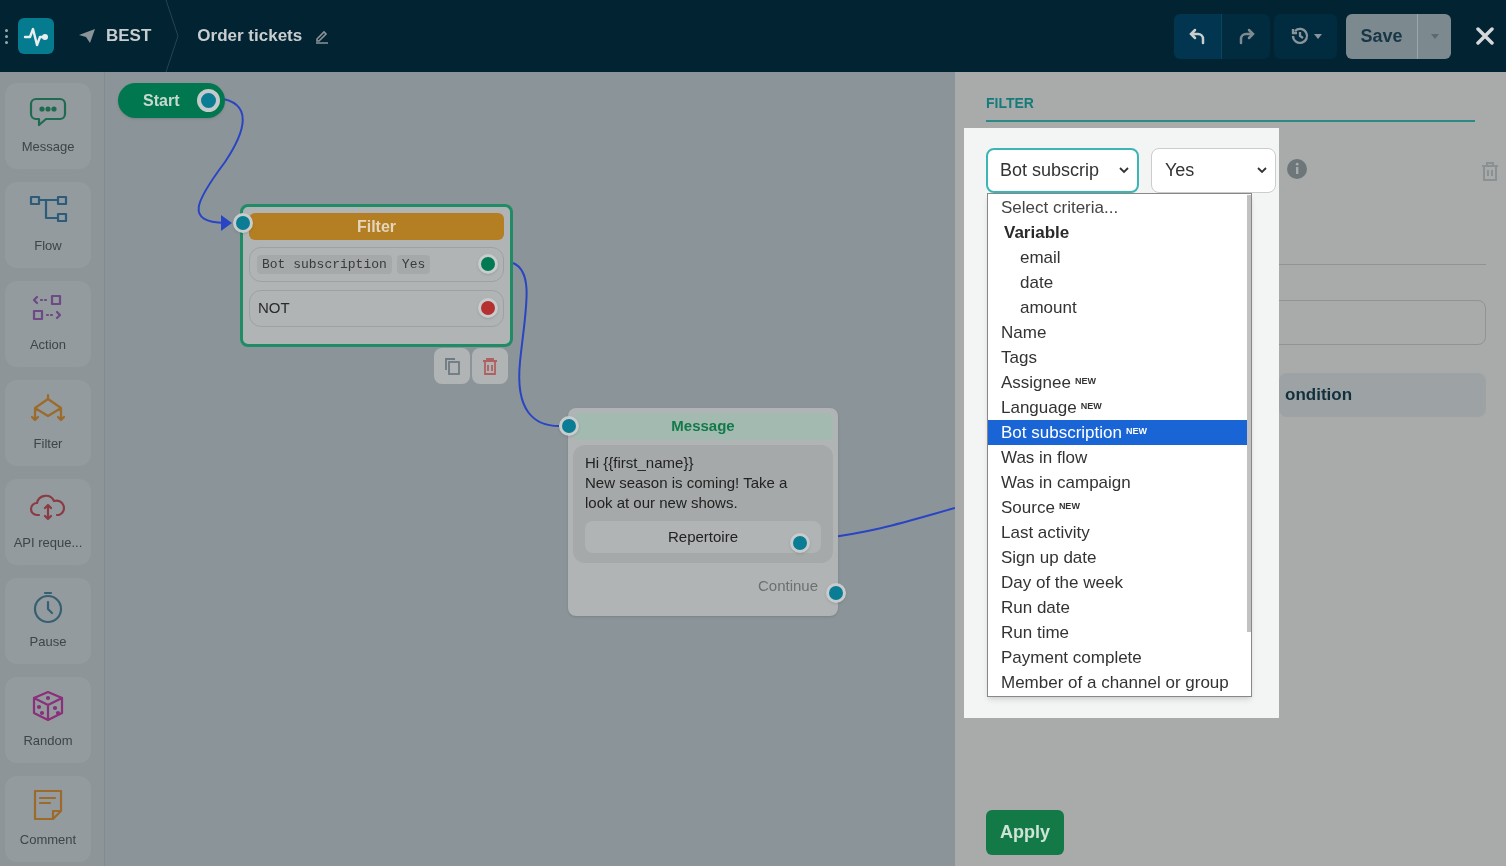 This screenshot has height=866, width=1506. Describe the element at coordinates (703, 537) in the screenshot. I see `message-button: Repertoire` at that location.